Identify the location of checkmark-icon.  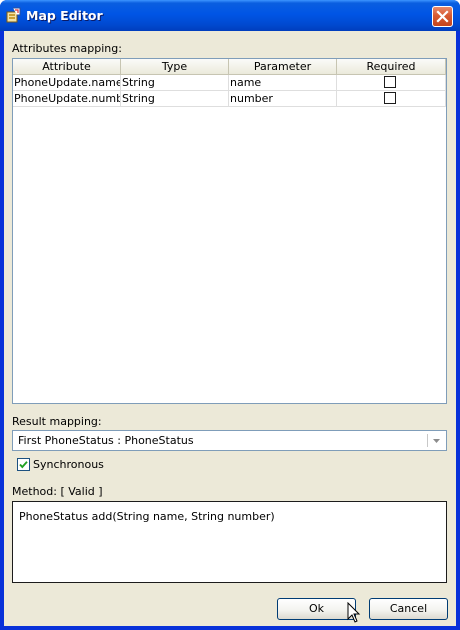
(23, 465).